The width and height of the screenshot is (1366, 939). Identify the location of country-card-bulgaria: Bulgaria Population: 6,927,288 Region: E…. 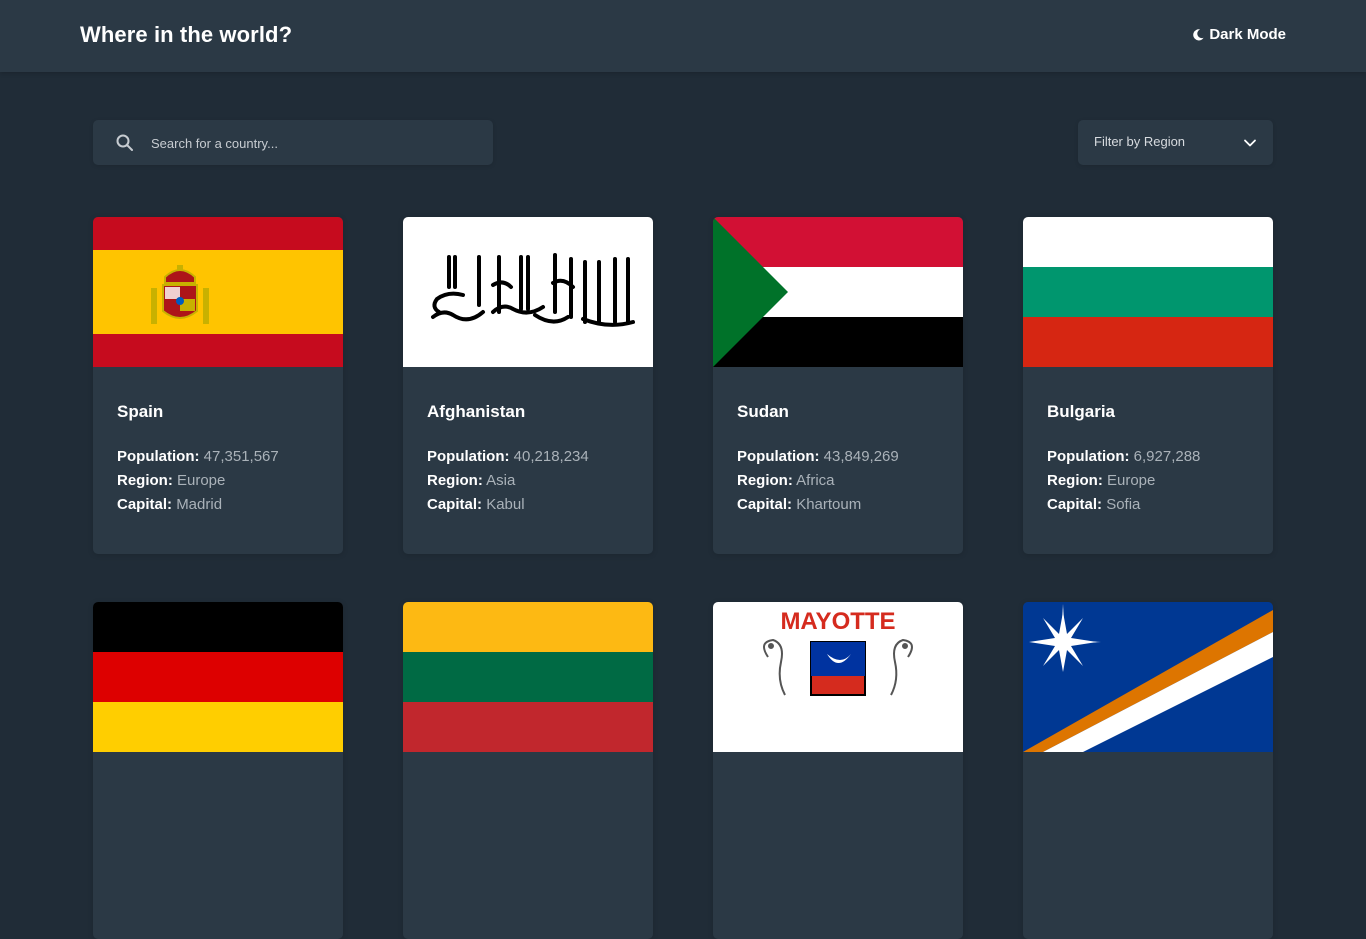
(1148, 385).